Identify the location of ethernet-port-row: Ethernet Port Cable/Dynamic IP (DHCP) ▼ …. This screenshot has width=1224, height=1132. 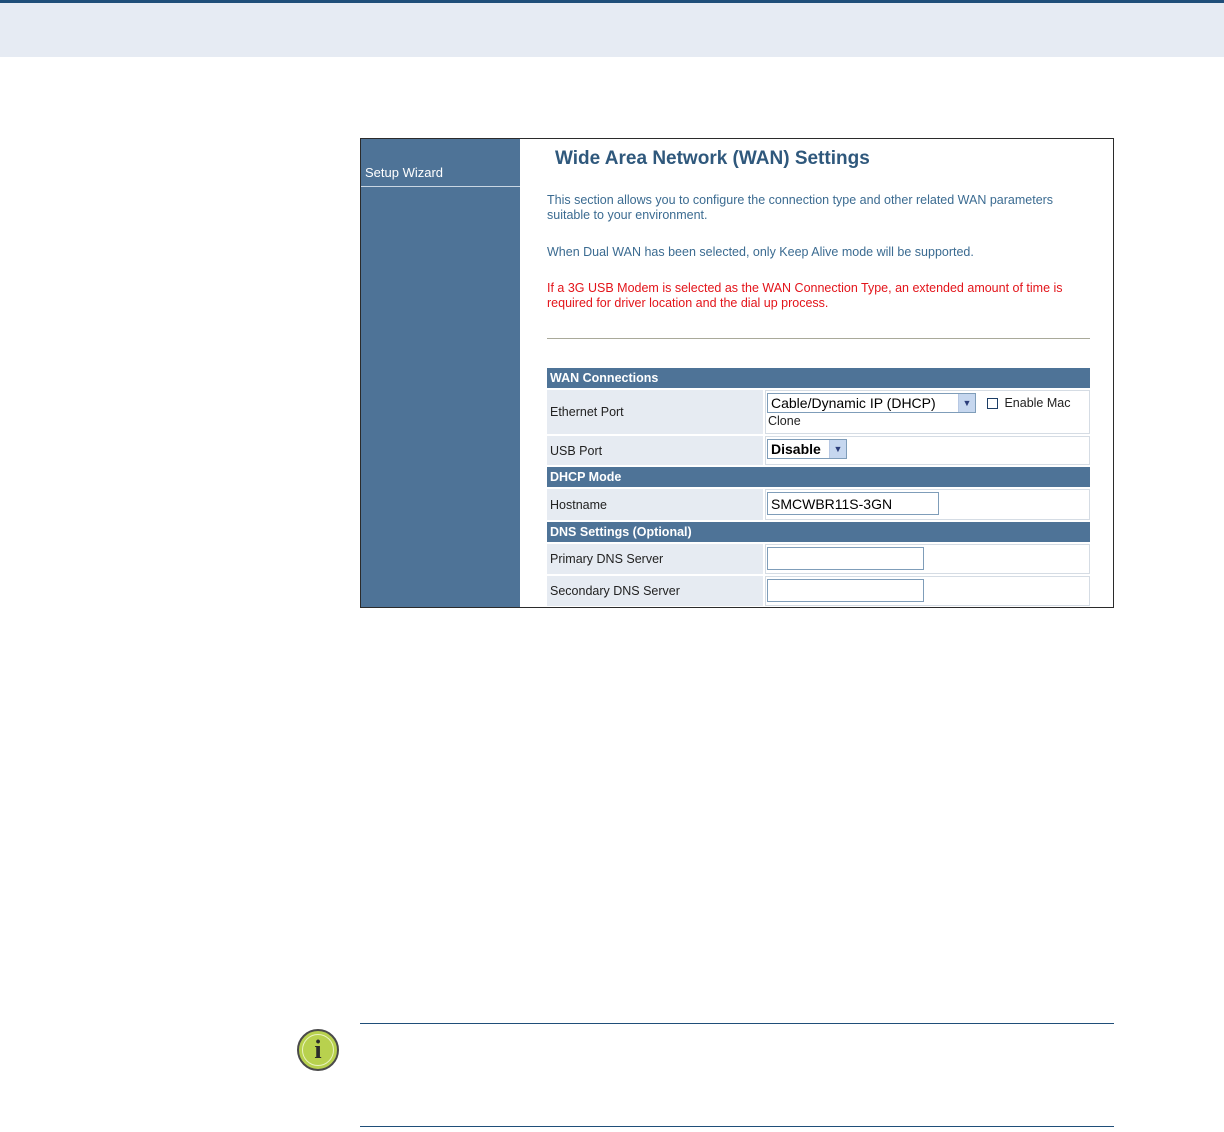
(818, 412).